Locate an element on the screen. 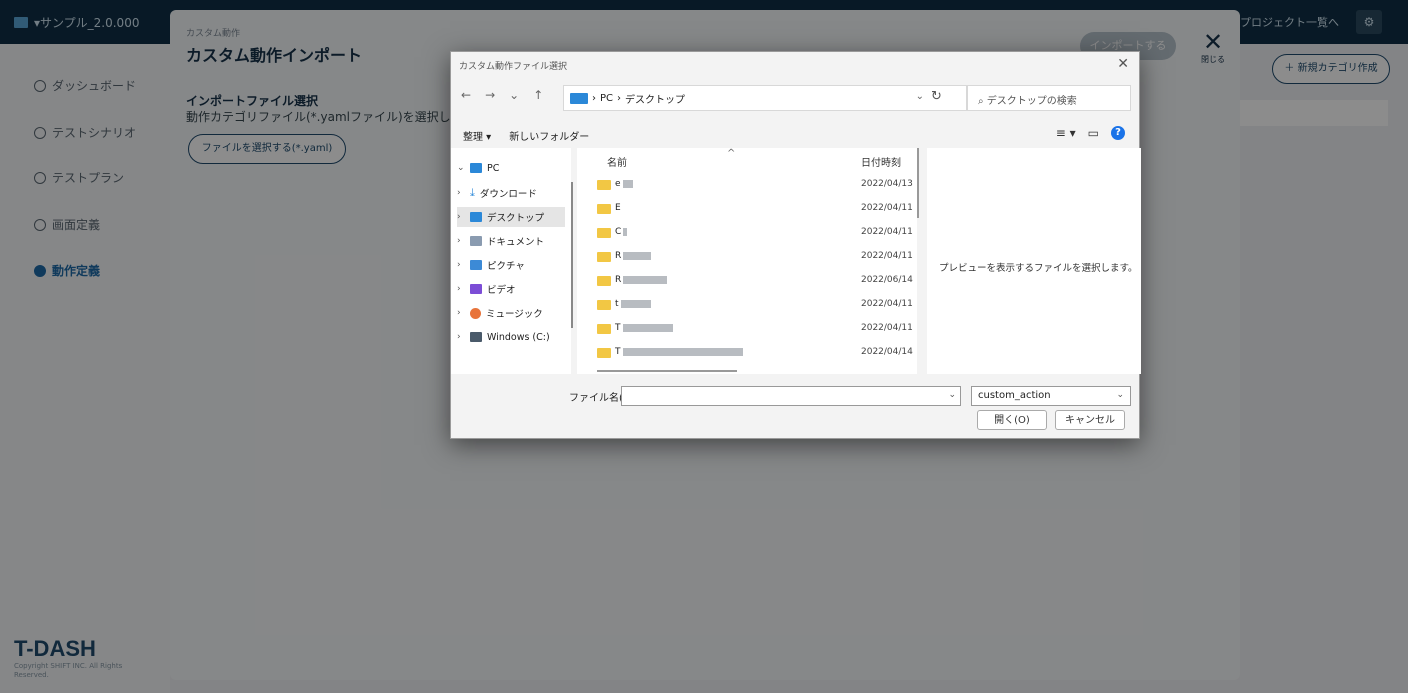 The width and height of the screenshot is (1408, 693). tree-item-downloads: › ⤓ ダウンロード is located at coordinates (511, 193).